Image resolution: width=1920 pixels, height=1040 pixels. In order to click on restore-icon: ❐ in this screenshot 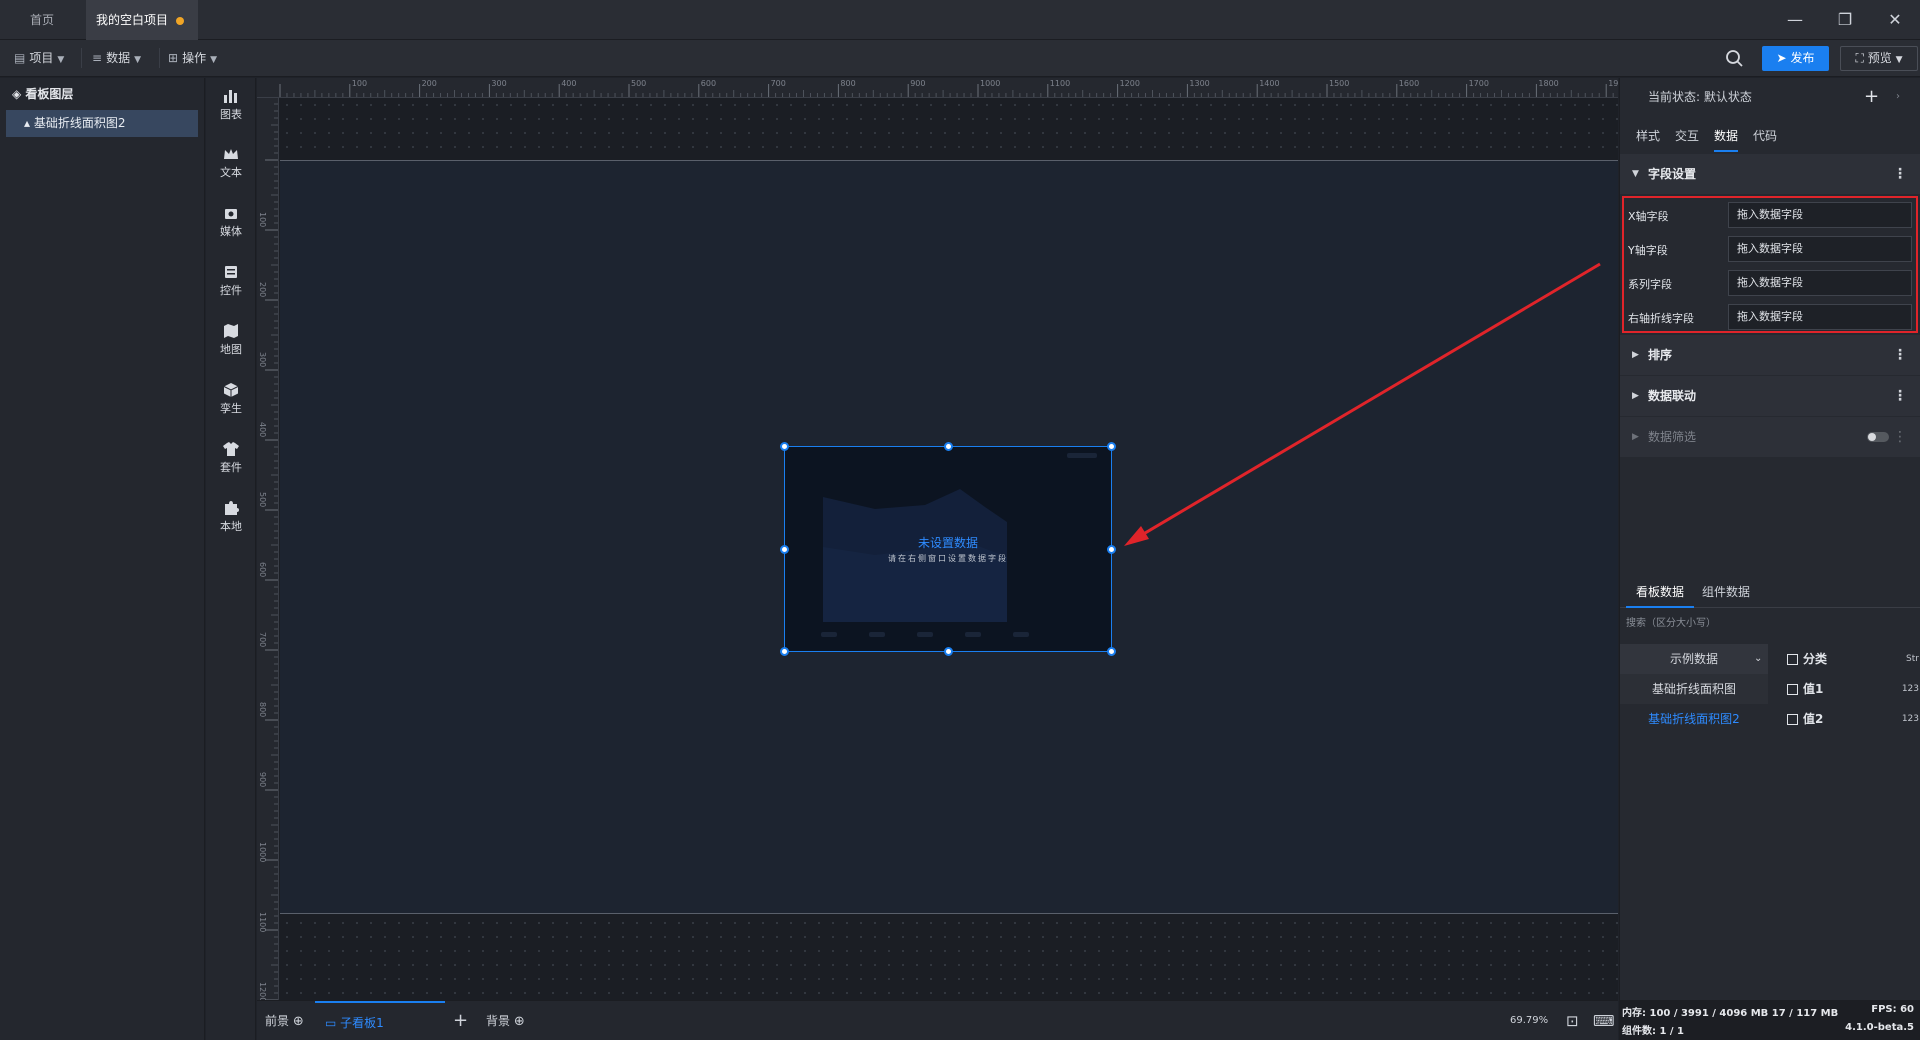, I will do `click(1845, 20)`.